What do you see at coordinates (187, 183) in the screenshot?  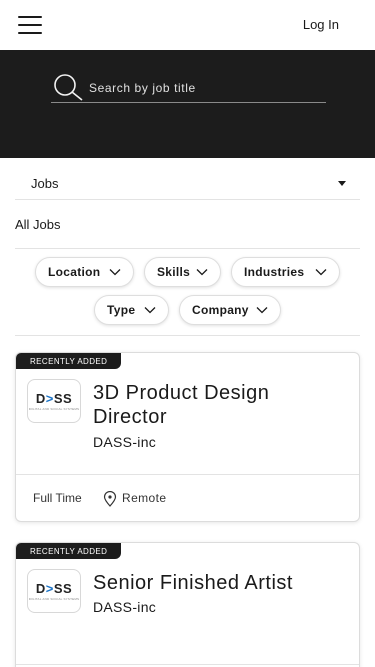 I see `jobs-dropdown: Jobs` at bounding box center [187, 183].